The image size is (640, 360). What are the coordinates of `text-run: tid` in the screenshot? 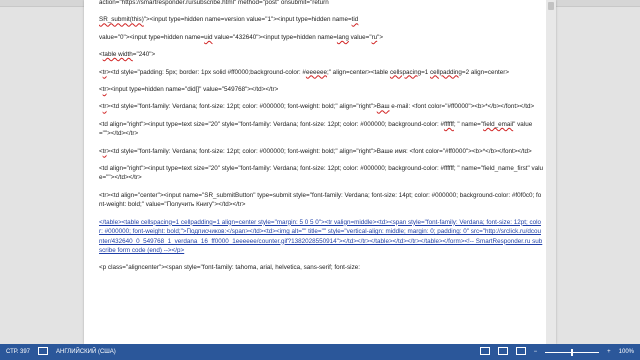 It's located at (355, 20).